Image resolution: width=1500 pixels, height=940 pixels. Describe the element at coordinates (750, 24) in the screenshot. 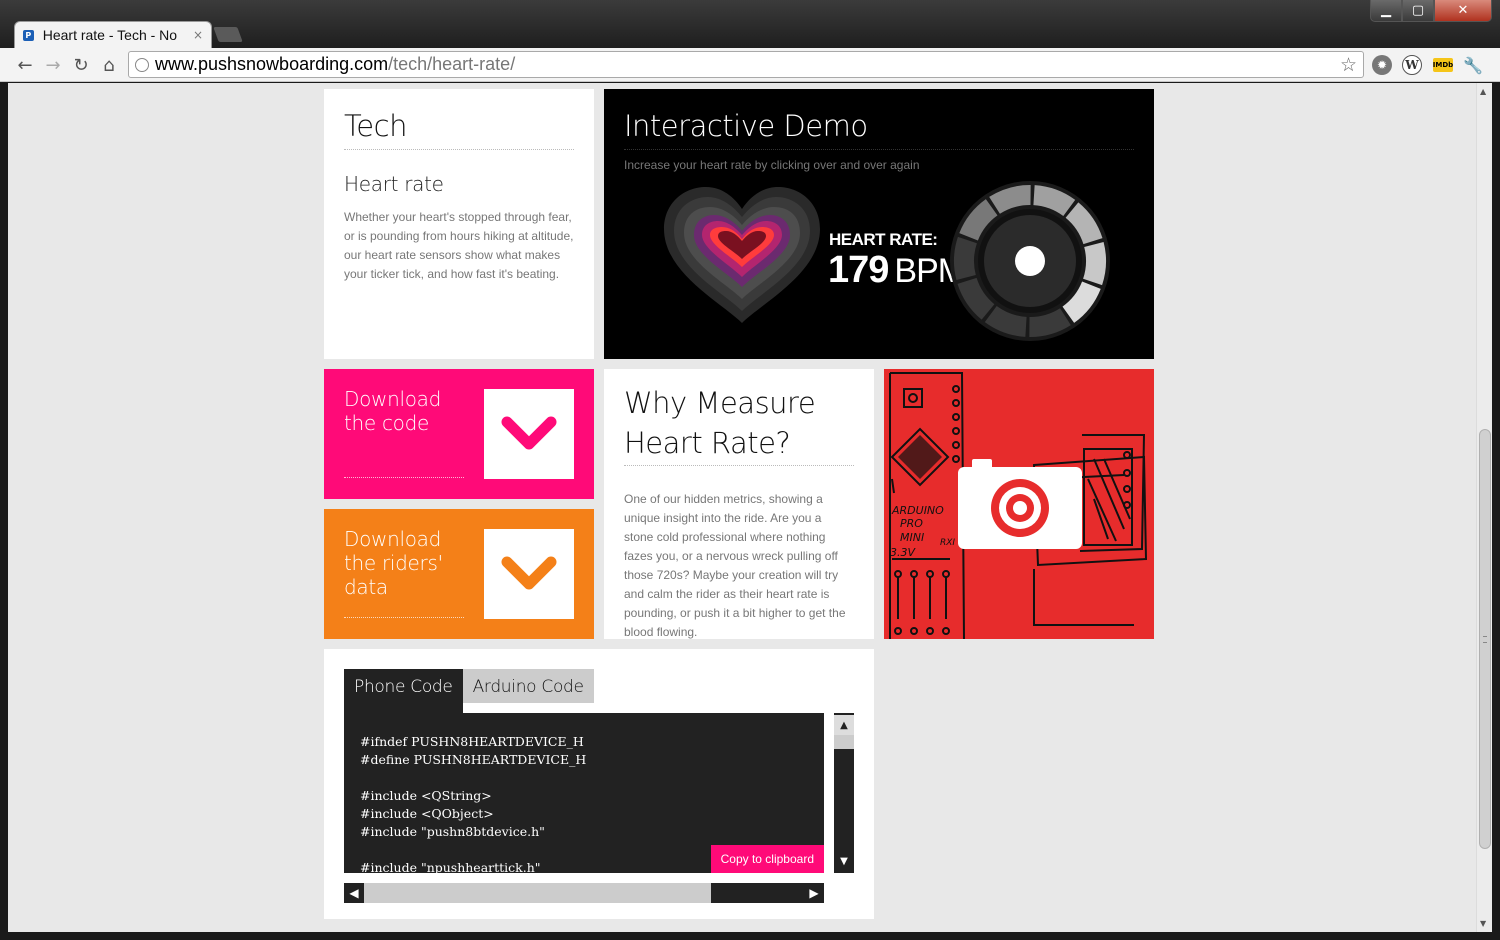

I see `window-titlebar: ▁ ▢ ✕ P Heart rate - Tech - No ×` at that location.